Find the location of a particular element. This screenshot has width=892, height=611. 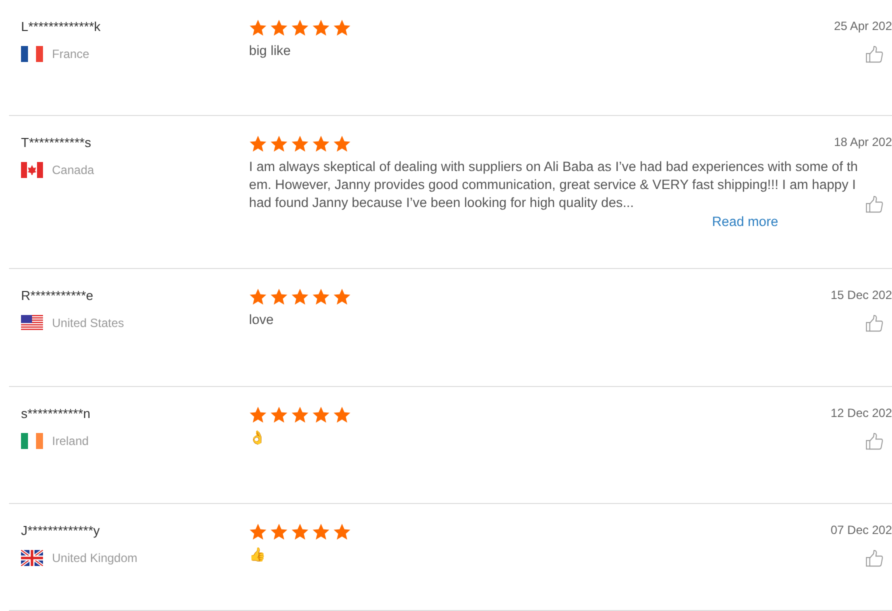

review-date: 15 Dec 202 is located at coordinates (861, 295).